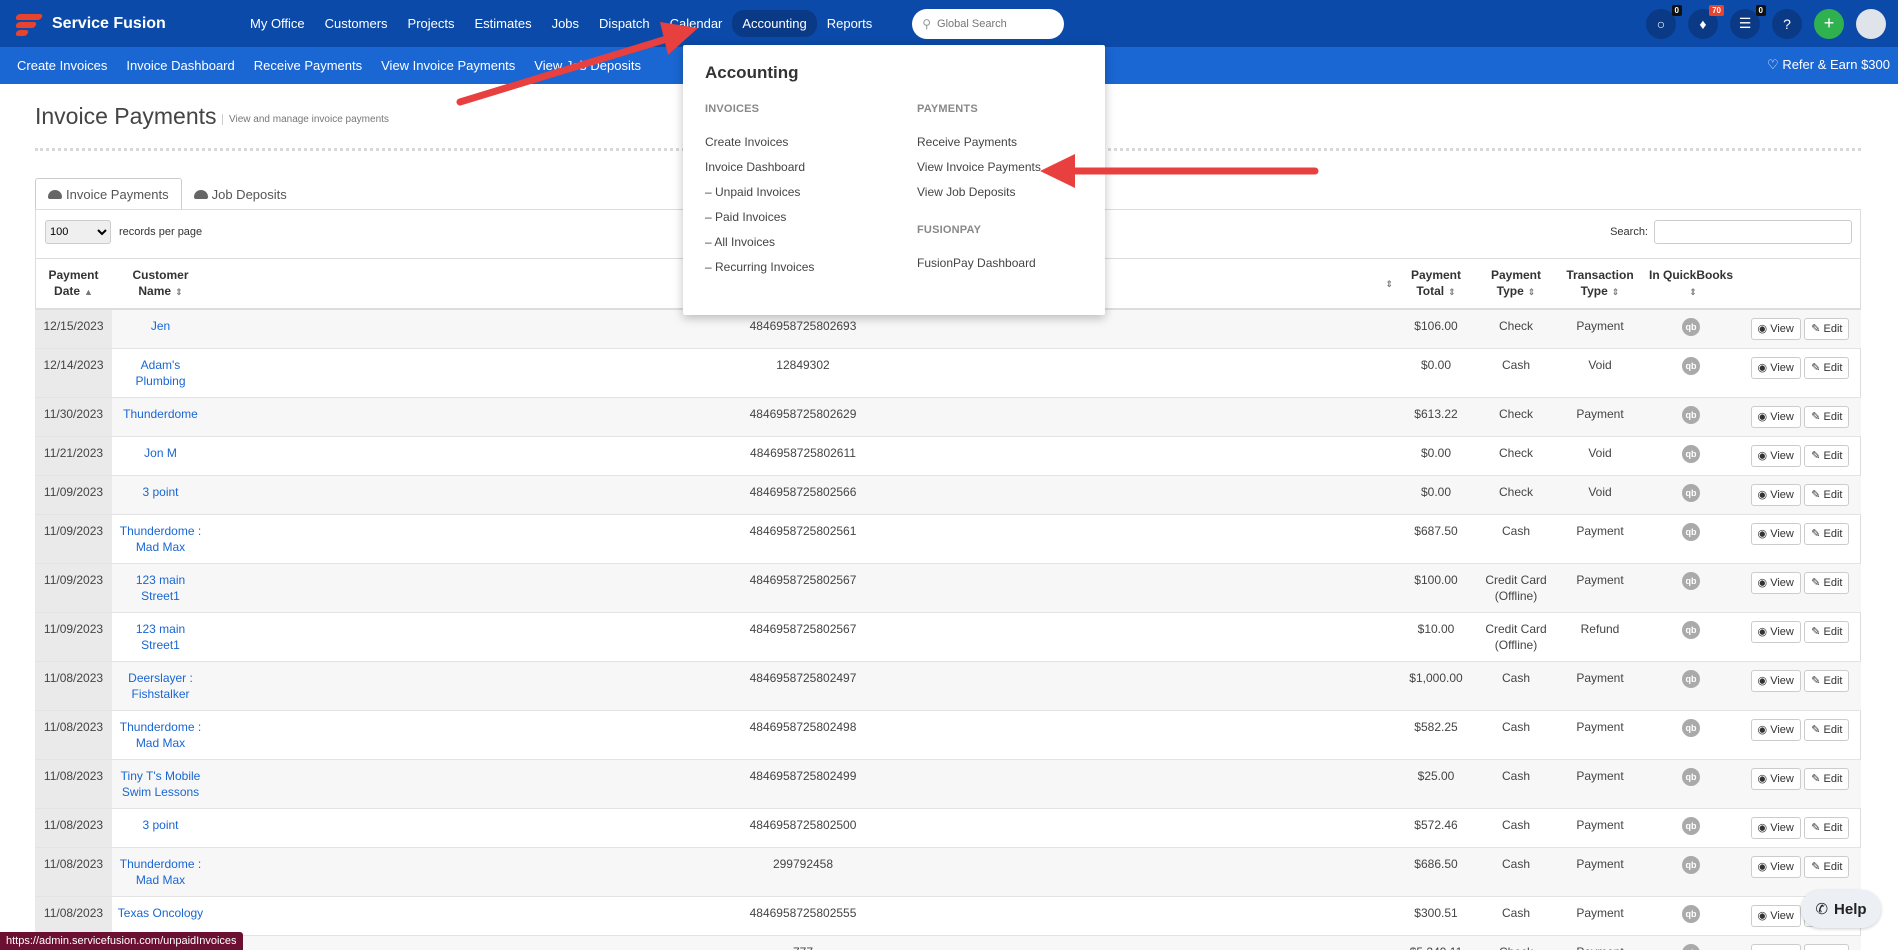 This screenshot has height=950, width=1898. What do you see at coordinates (696, 23) in the screenshot?
I see `nav-calendar: Calendar` at bounding box center [696, 23].